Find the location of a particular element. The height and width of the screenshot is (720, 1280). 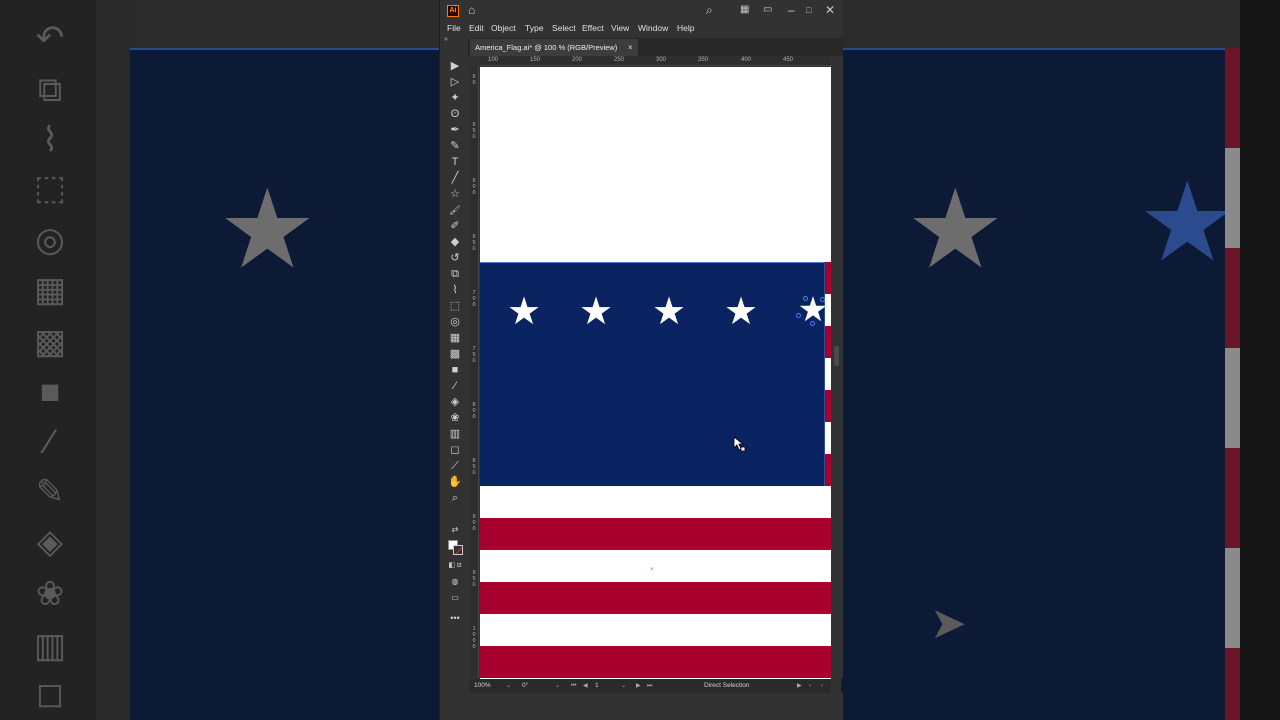

flag-canton: ★ ★ ★ ★ × is located at coordinates (655, 417).